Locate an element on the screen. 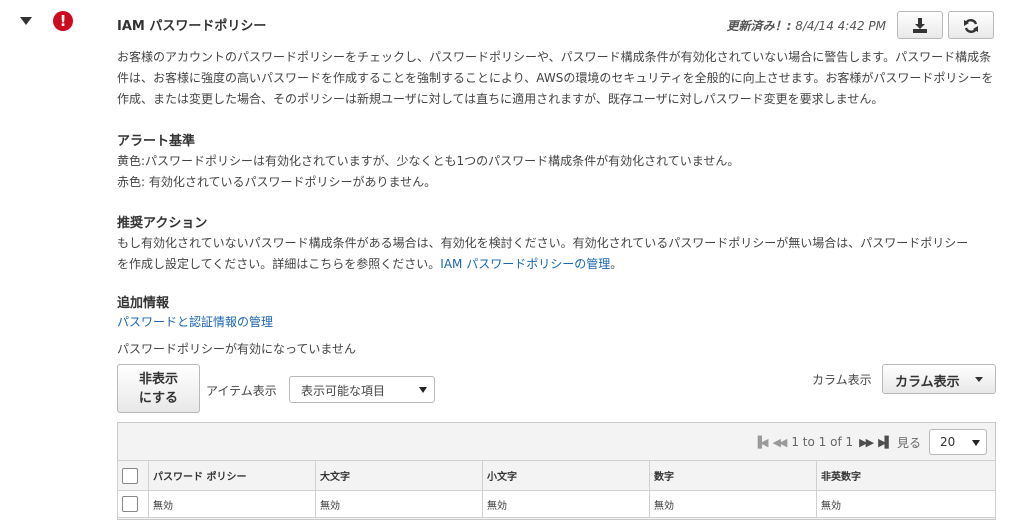  pagination: ▐◀ ◀◀ 1 to 1 of 1 ▶▶ ▶▌ 見る 20 is located at coordinates (870, 442).